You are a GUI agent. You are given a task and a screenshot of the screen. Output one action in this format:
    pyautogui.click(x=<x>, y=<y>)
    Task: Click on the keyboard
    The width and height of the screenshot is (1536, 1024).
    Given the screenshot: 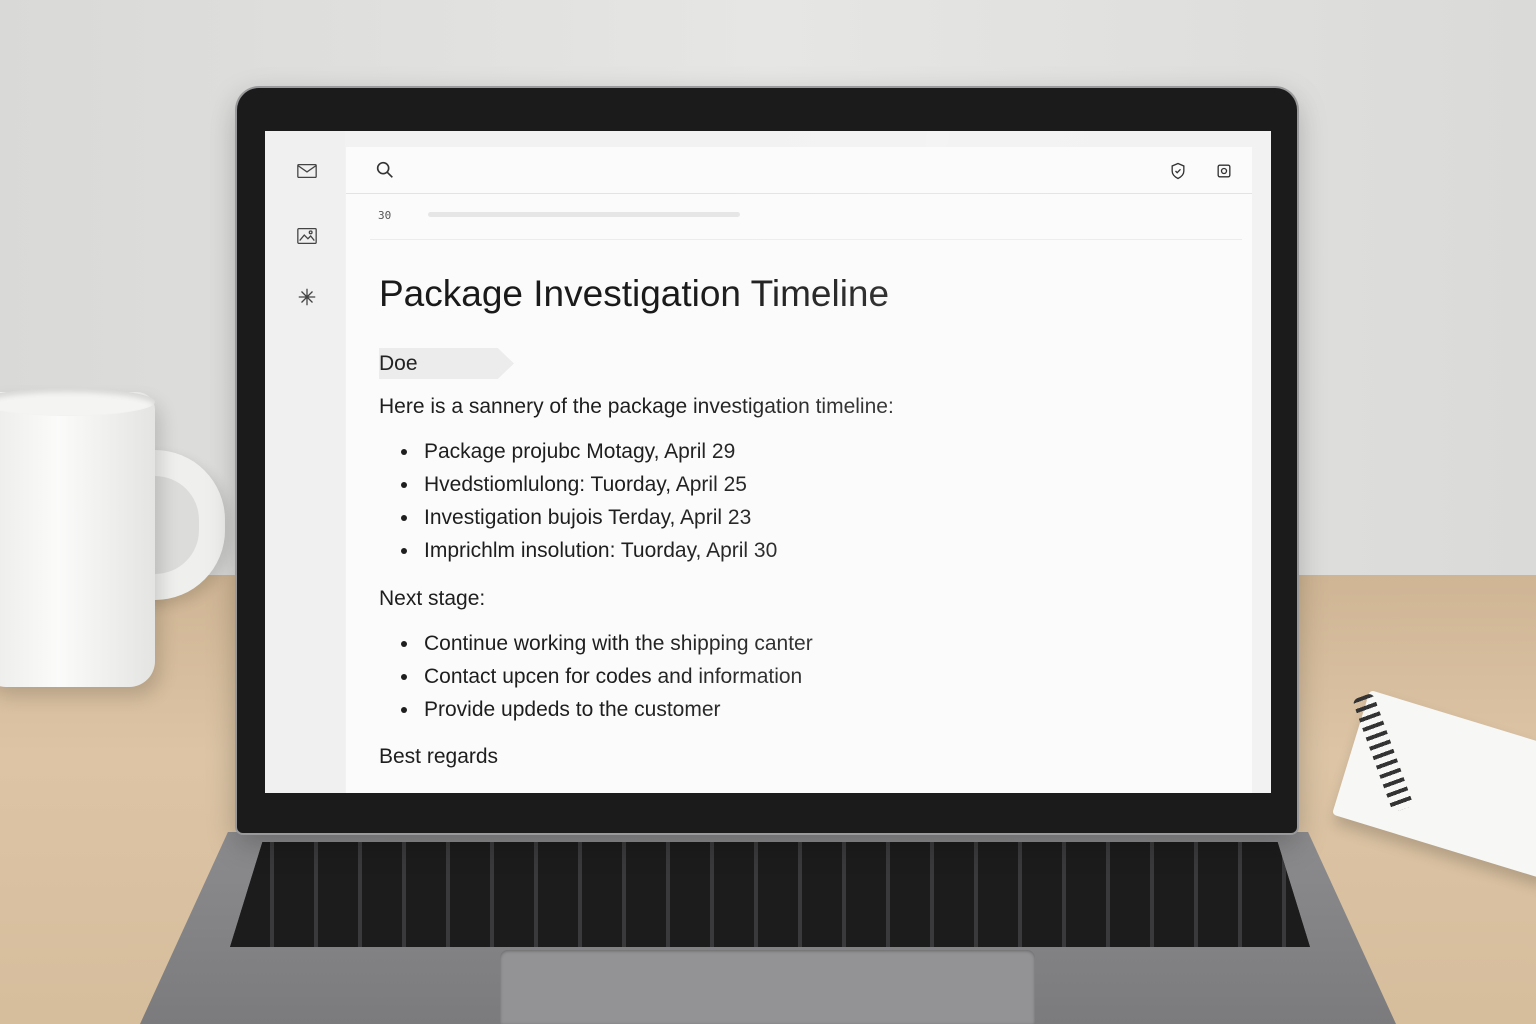 What is the action you would take?
    pyautogui.click(x=770, y=894)
    